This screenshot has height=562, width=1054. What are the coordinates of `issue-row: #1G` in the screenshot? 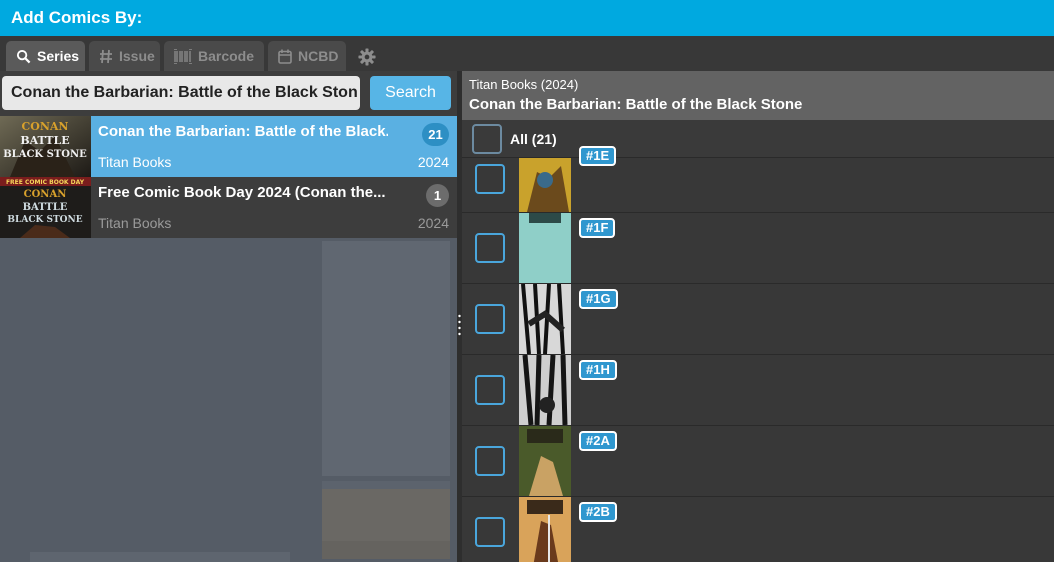 It's located at (758, 319).